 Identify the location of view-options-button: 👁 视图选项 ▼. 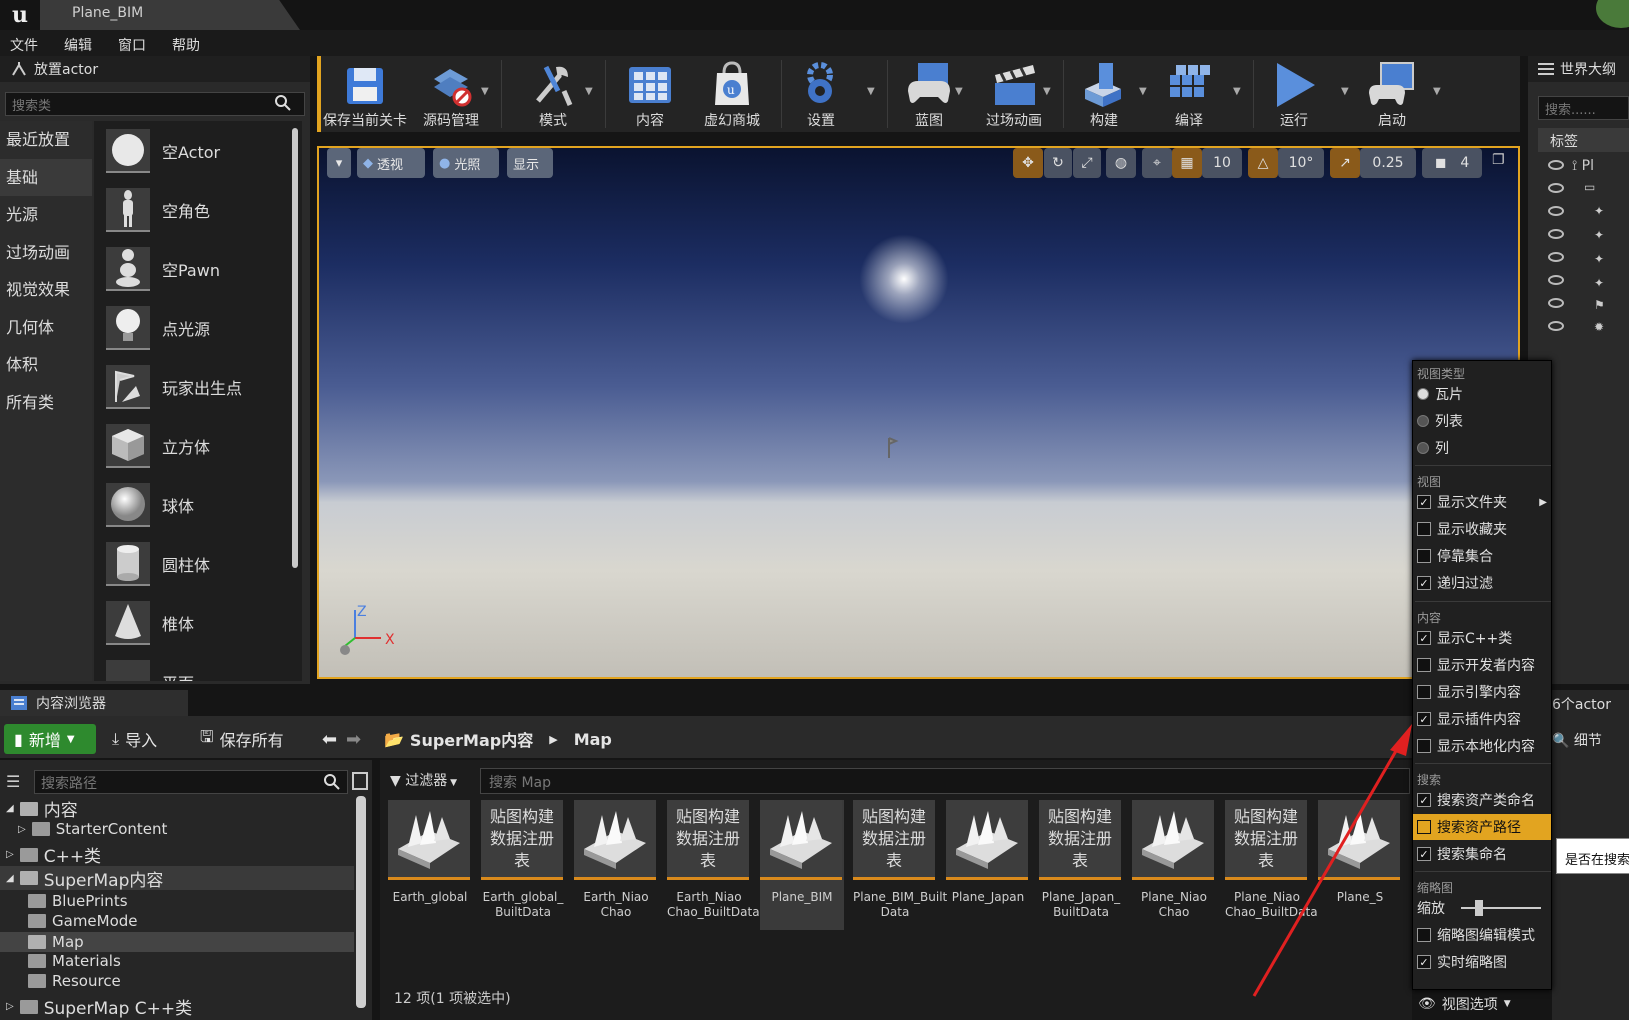
(1482, 1004).